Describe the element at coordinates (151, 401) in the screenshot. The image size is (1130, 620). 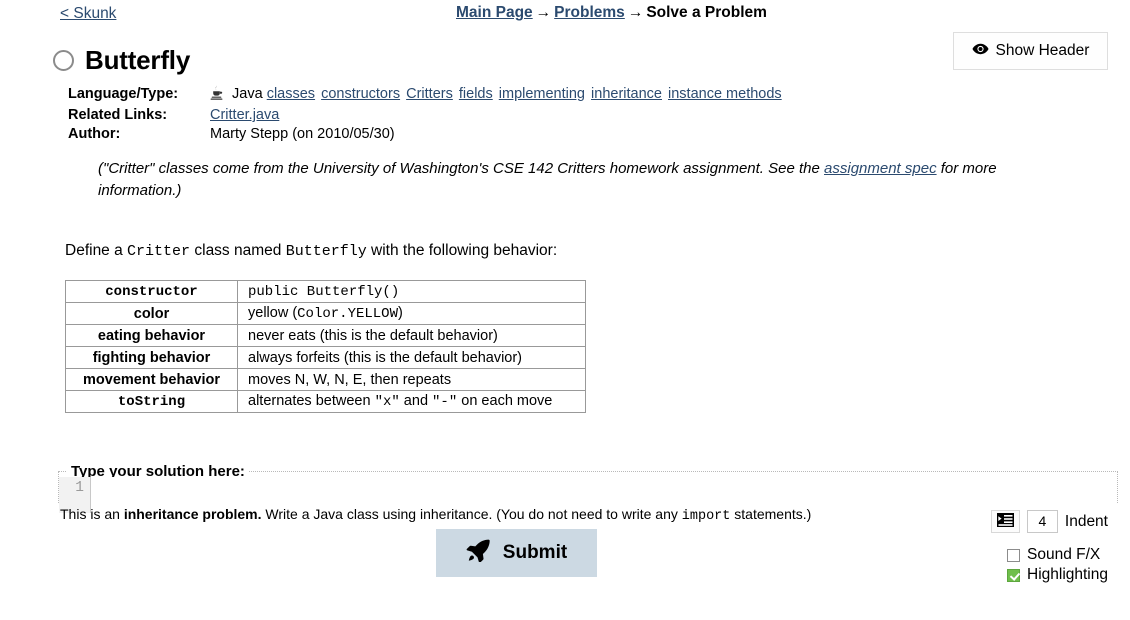
I see `behavior-key-tostring: toString` at that location.